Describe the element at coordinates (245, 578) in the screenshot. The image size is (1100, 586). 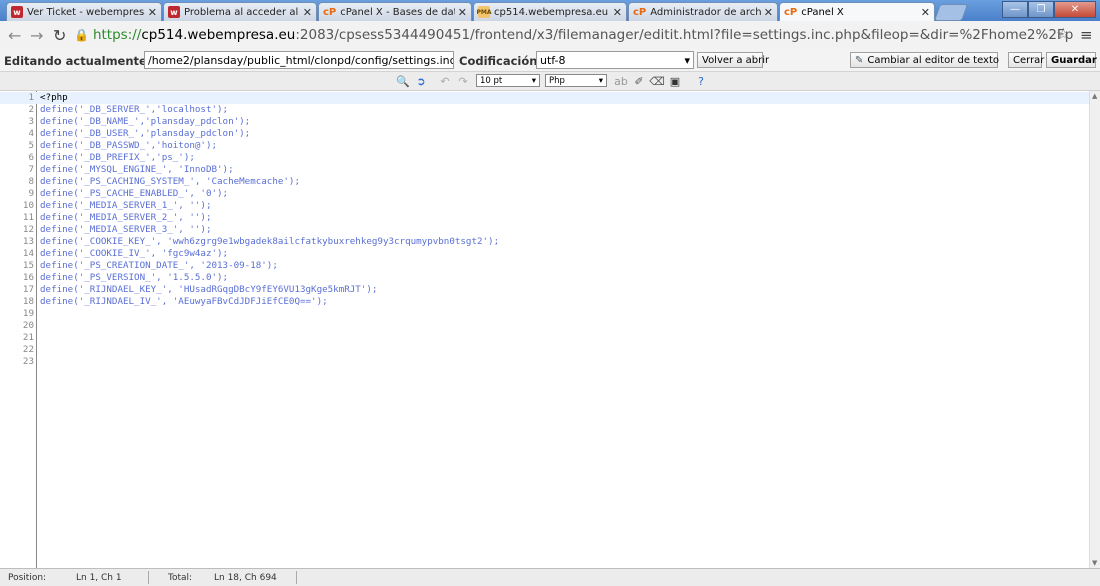
I see `total-value: Ln 18, Ch 694` at that location.